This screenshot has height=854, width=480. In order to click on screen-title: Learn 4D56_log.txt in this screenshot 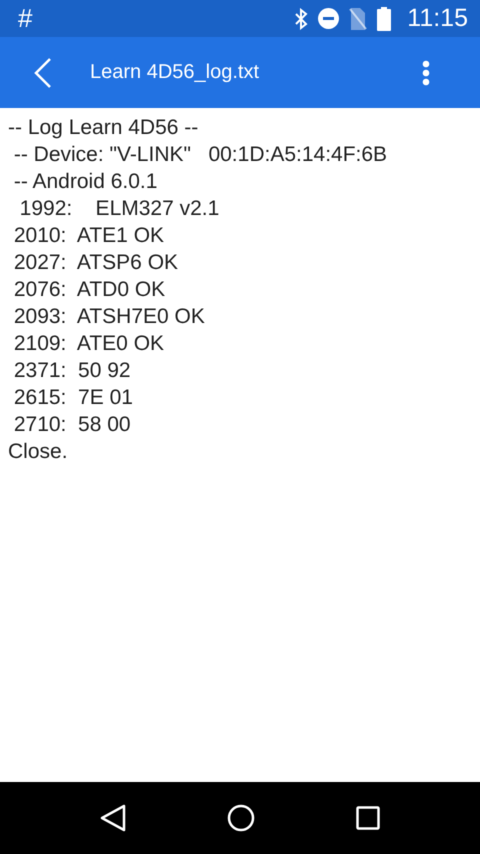, I will do `click(175, 72)`.